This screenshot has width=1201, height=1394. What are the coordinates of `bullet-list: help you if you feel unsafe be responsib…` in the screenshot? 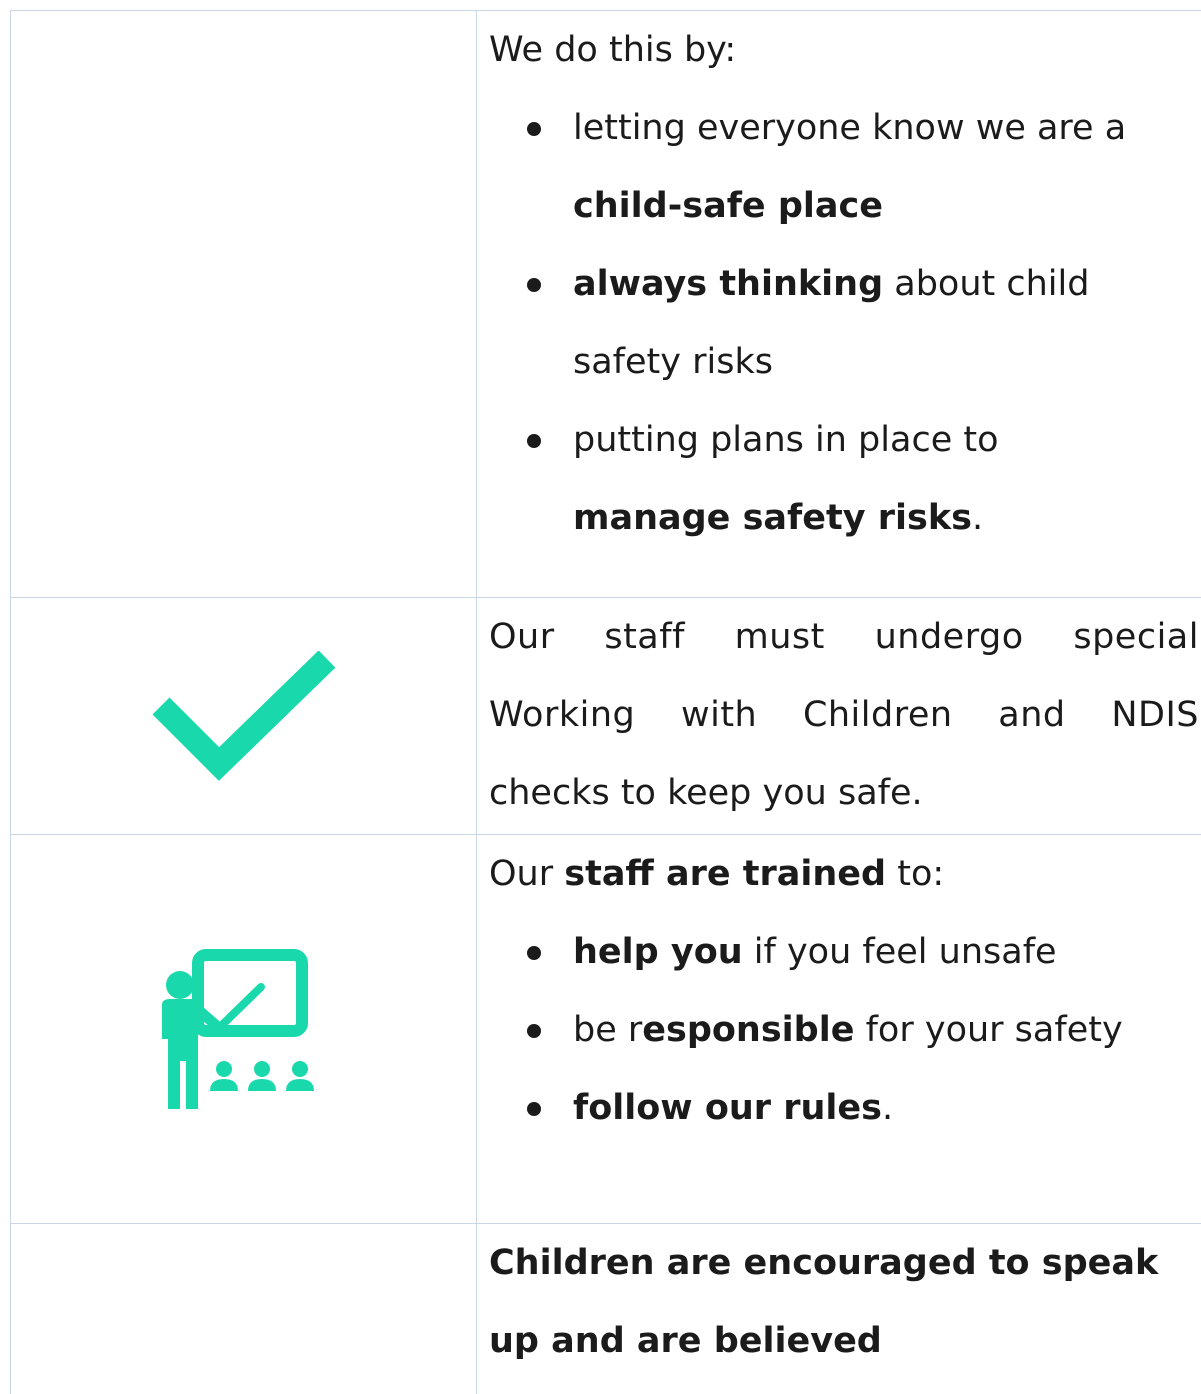 It's located at (845, 1030).